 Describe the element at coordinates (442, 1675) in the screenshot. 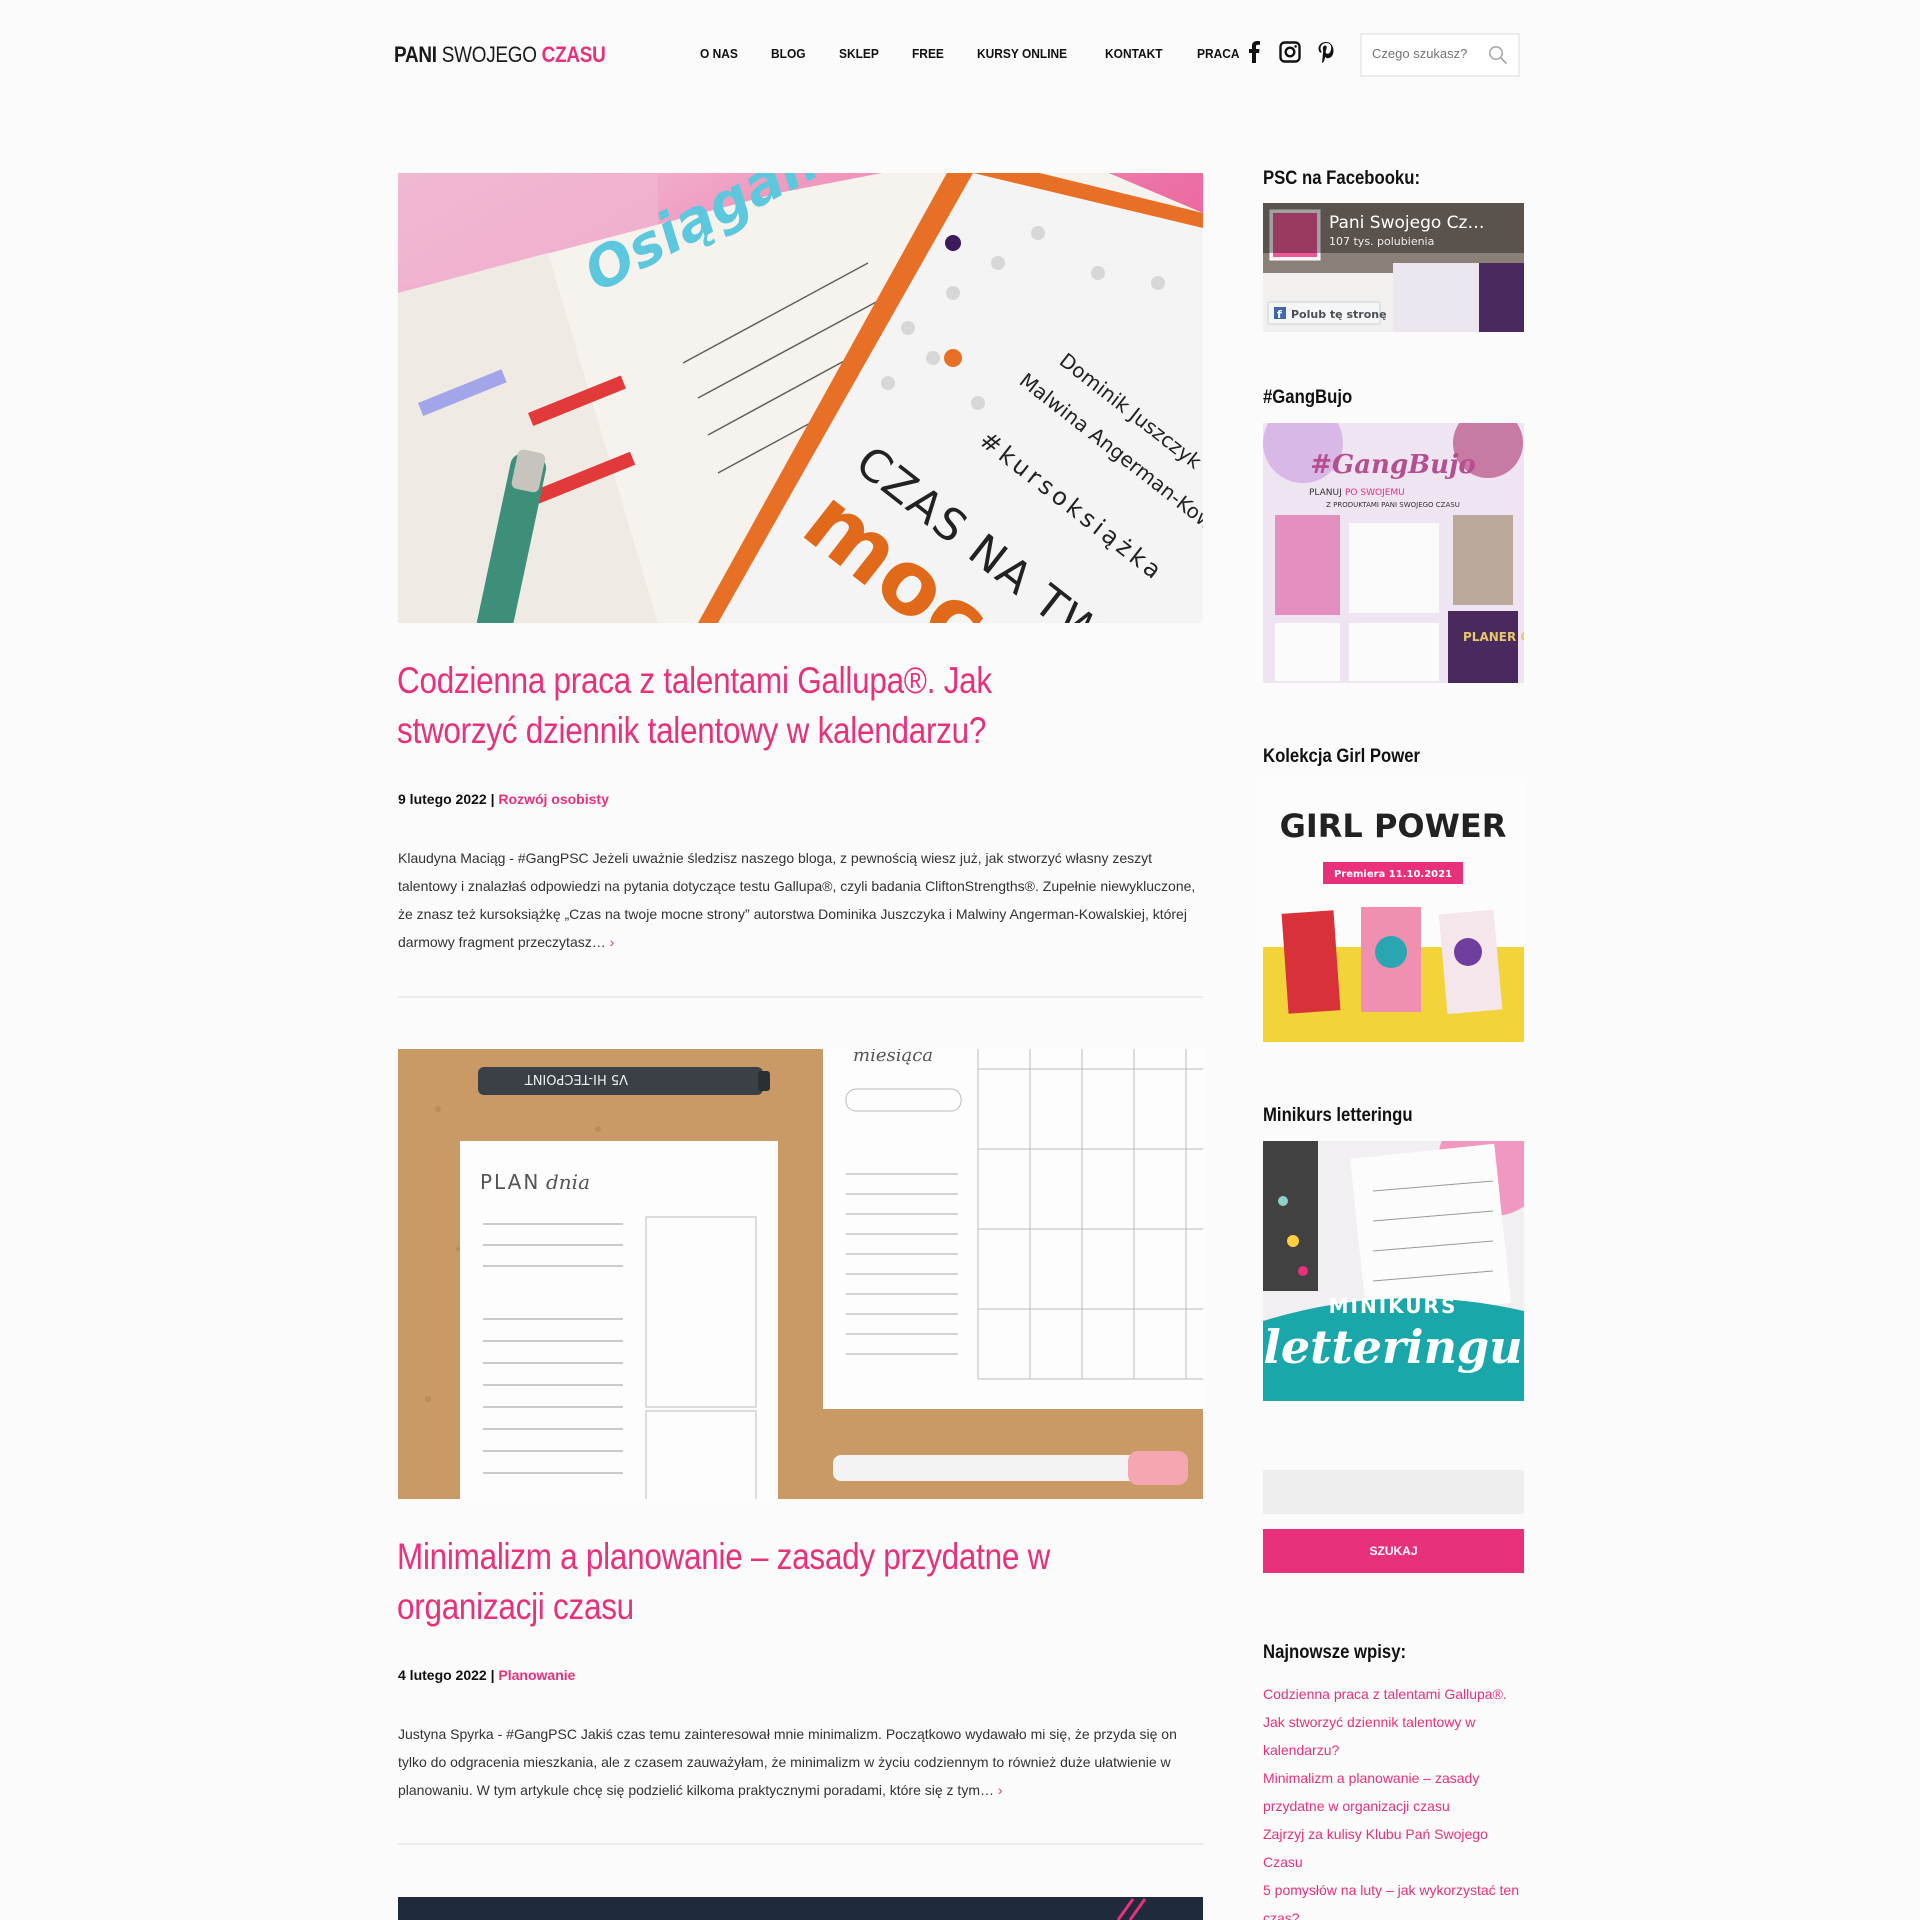

I see `post-2-date: 4 lutego 2022` at that location.